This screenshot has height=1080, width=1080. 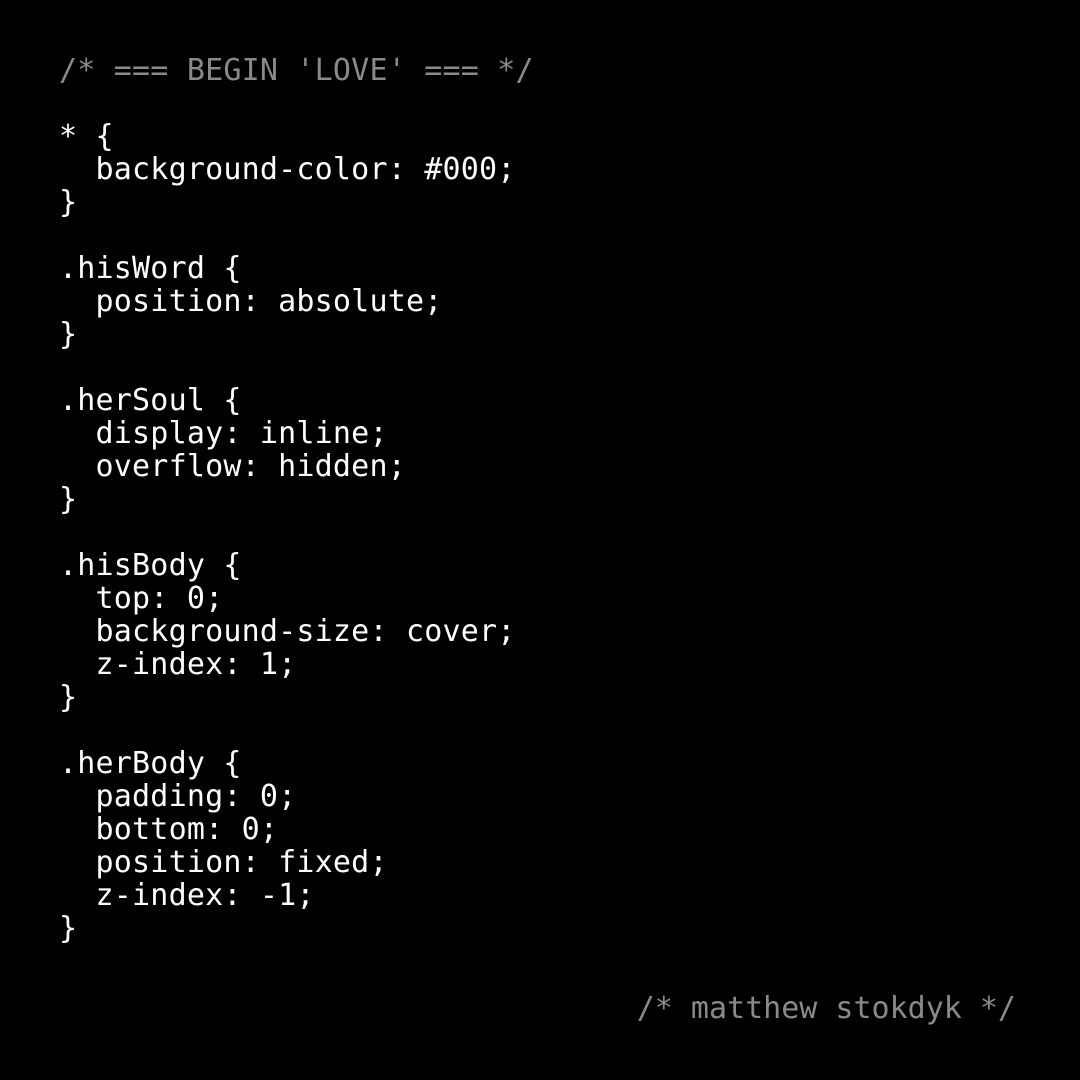 What do you see at coordinates (287, 169) in the screenshot?
I see `code-line-background-color: background-color: #000;` at bounding box center [287, 169].